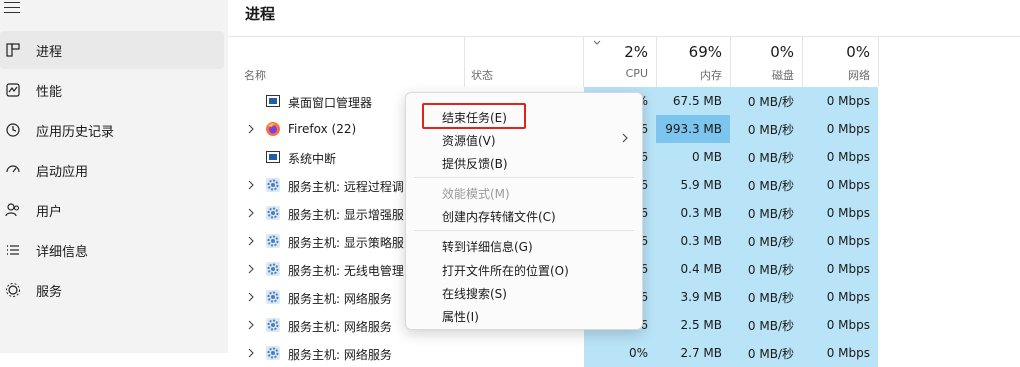 This screenshot has width=1020, height=367. I want to click on menu-item-efficiency-mode: 效能模式(M), so click(476, 194).